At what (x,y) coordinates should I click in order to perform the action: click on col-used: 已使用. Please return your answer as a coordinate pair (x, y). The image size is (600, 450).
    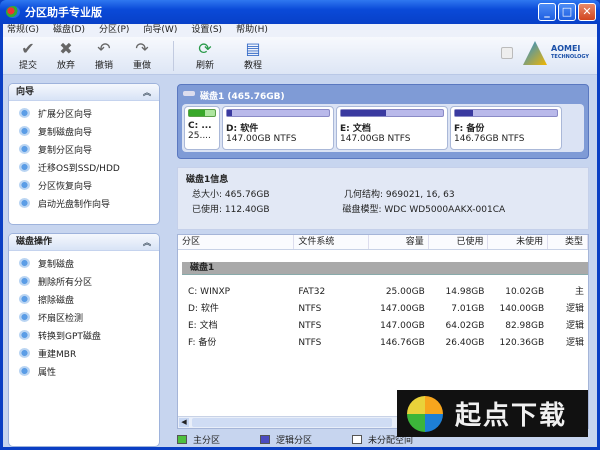
    Looking at the image, I should click on (459, 242).